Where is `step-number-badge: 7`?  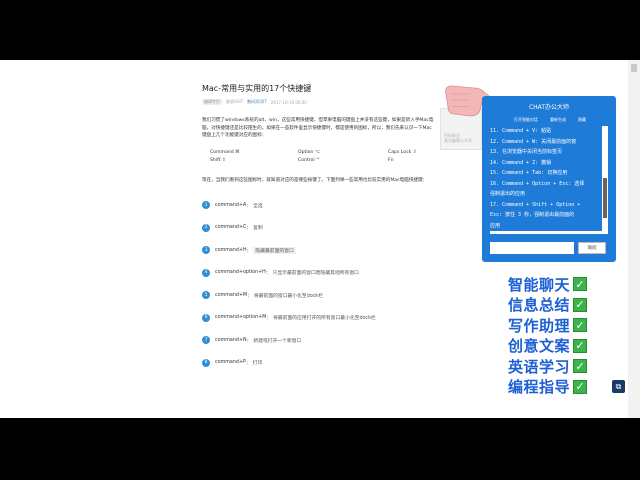
step-number-badge: 7 is located at coordinates (206, 340).